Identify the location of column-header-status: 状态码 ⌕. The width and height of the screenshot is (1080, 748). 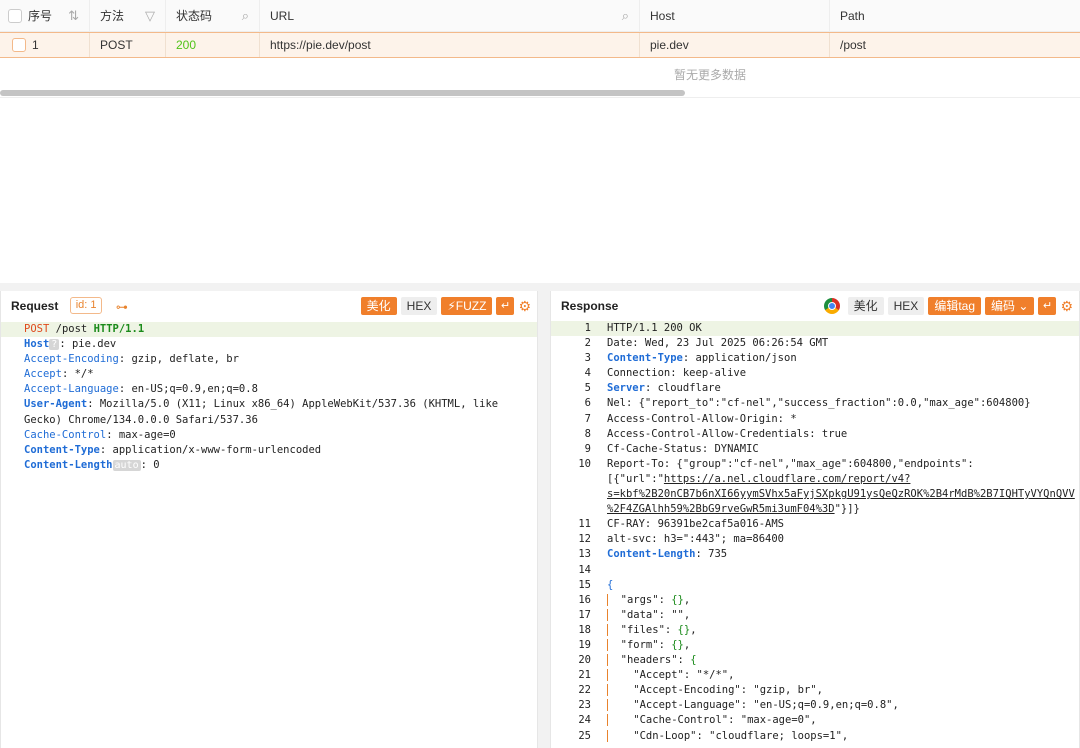
(213, 16).